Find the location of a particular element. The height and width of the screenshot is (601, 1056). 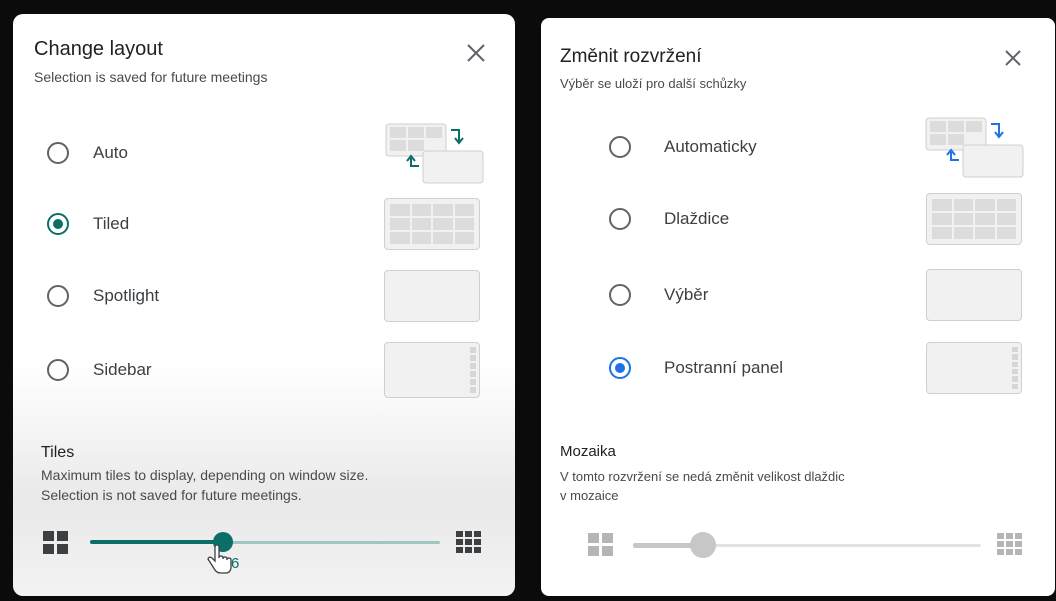

layout-option-spotlight: Spotlight is located at coordinates (264, 296).